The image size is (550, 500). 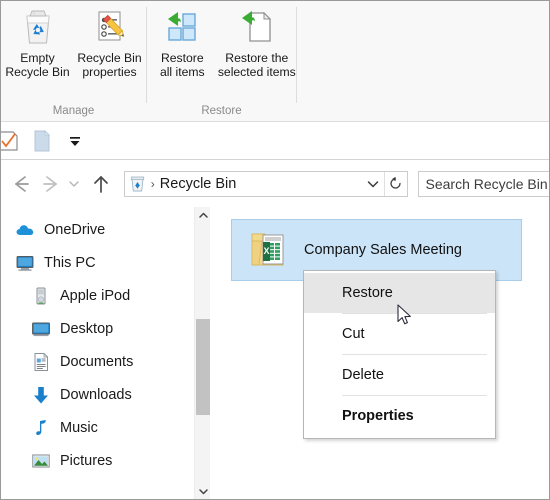 What do you see at coordinates (41, 362) in the screenshot?
I see `documents-icon` at bounding box center [41, 362].